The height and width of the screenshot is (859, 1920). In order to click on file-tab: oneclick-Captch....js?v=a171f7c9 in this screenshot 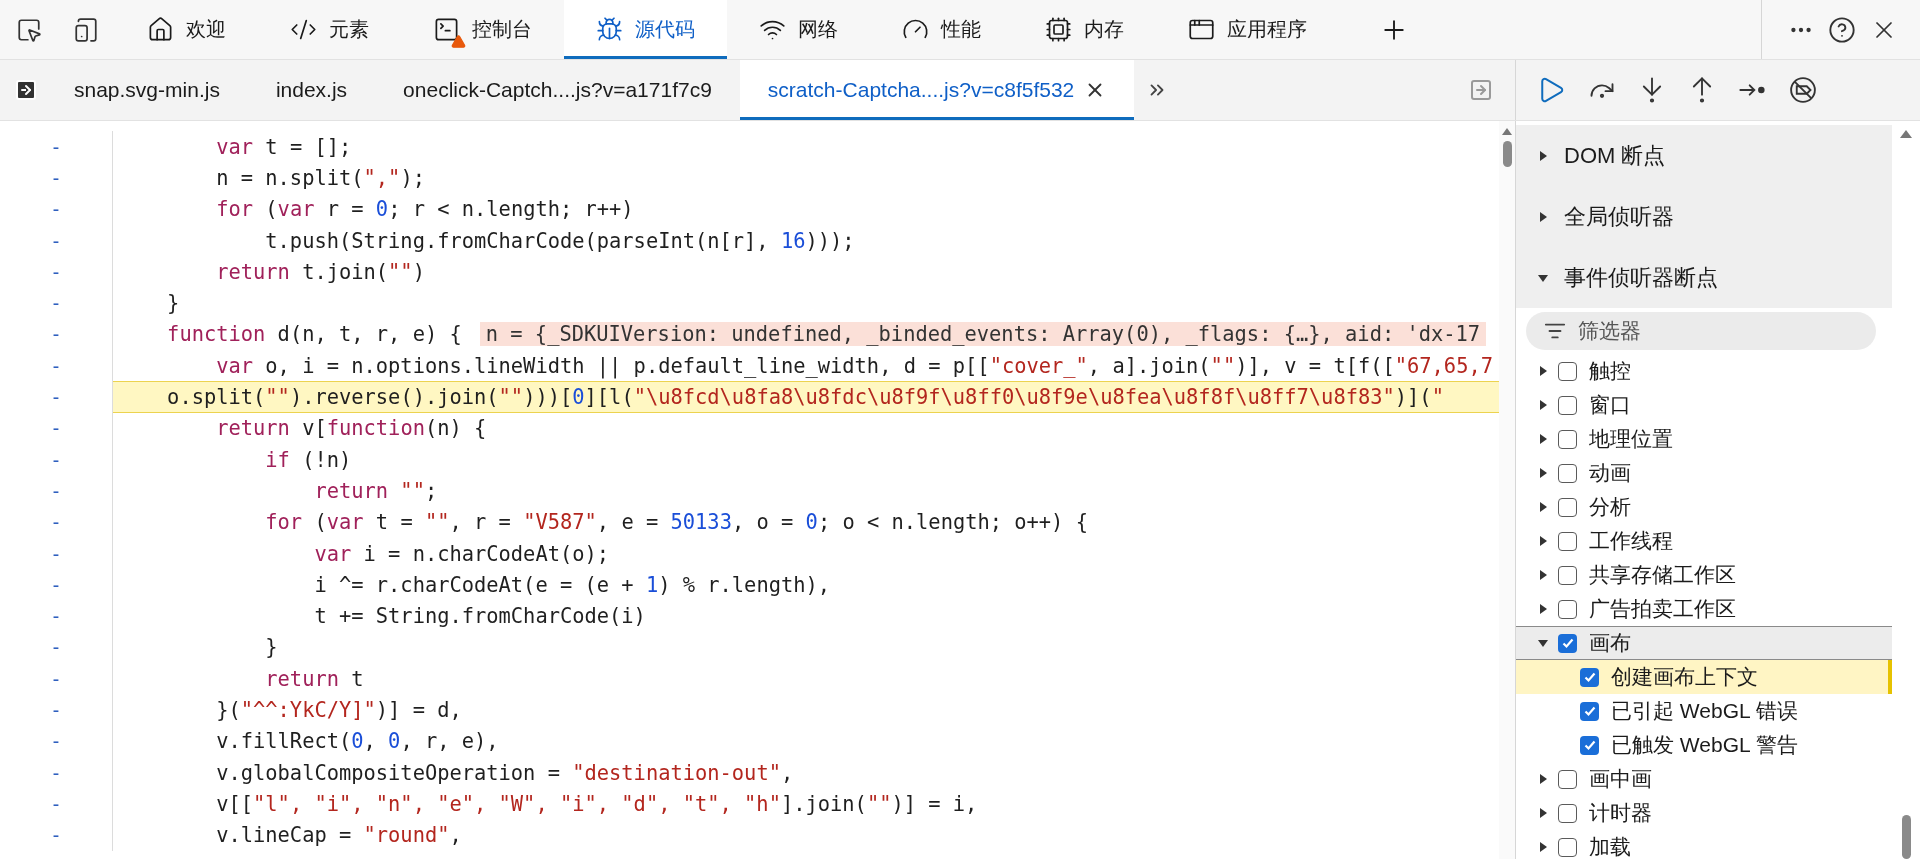, I will do `click(557, 90)`.